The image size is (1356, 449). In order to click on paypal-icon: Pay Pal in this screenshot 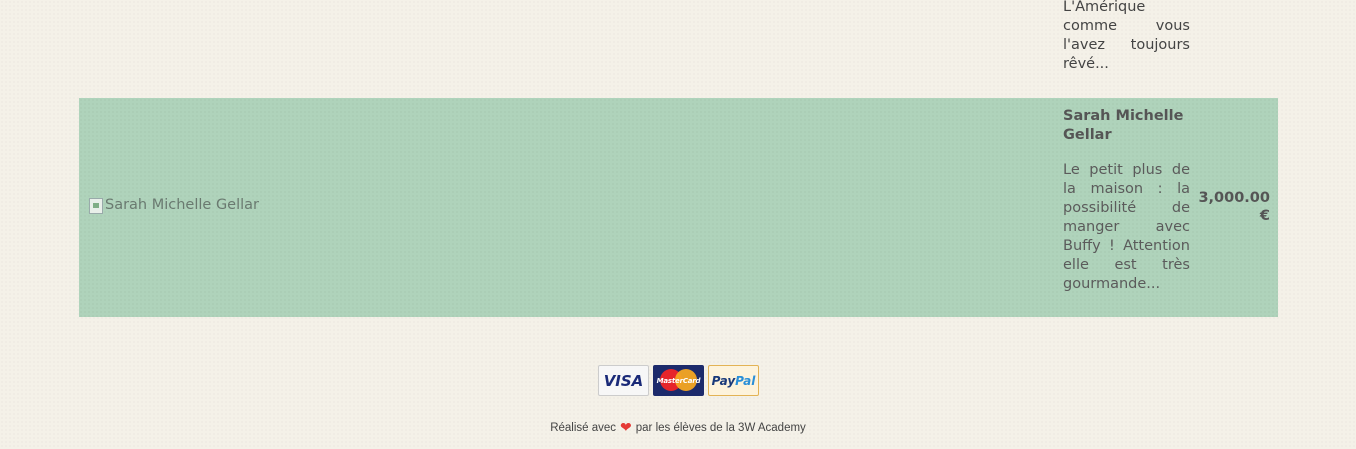, I will do `click(733, 380)`.